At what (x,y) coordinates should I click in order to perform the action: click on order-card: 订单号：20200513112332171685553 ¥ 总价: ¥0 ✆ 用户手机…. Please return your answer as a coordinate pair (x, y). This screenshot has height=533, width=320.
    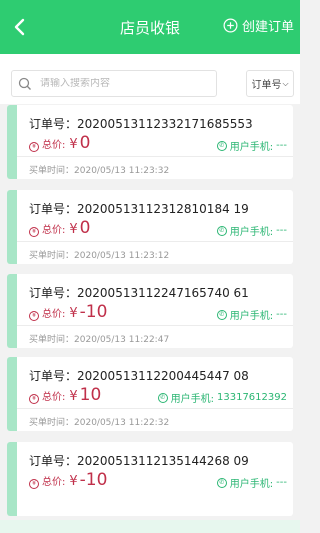
    Looking at the image, I should click on (150, 142).